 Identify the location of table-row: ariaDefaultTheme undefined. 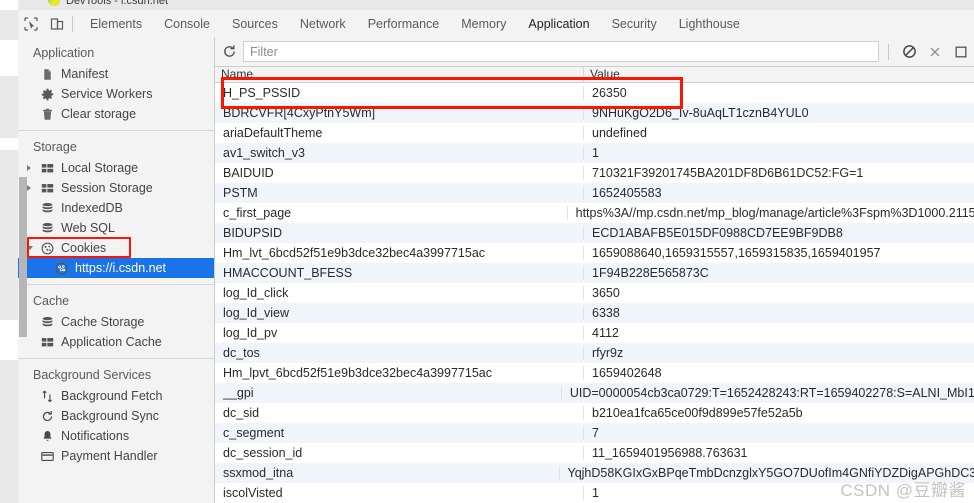
(594, 133).